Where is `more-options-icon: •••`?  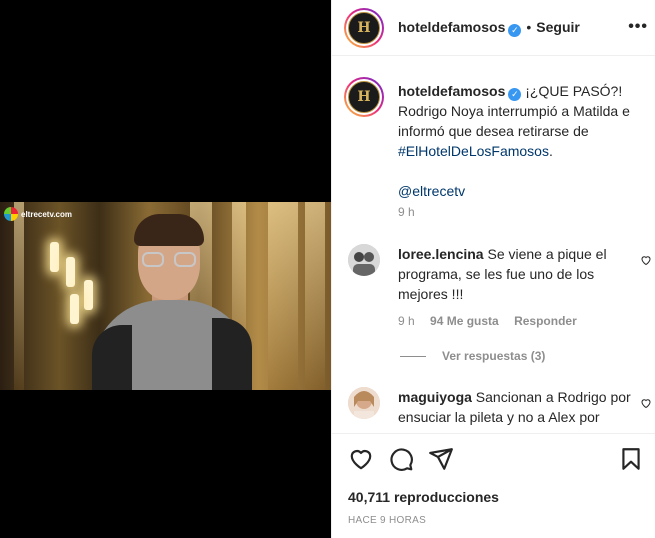 more-options-icon: ••• is located at coordinates (638, 27).